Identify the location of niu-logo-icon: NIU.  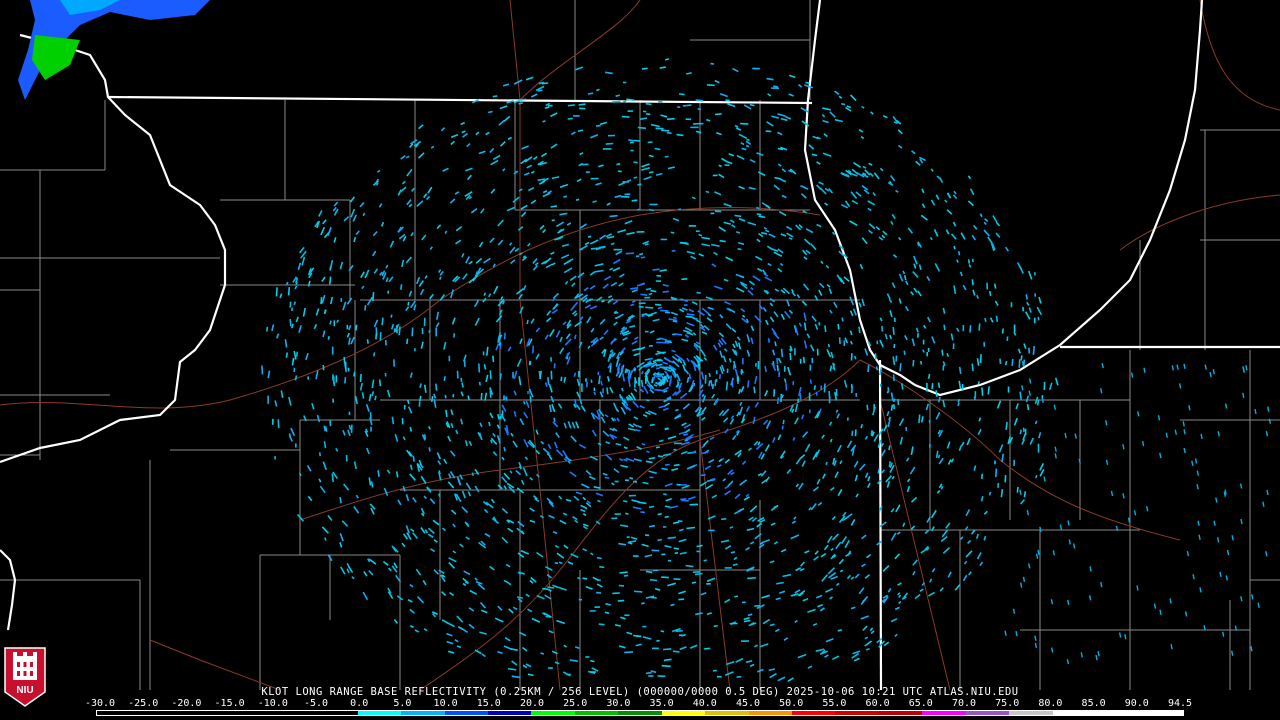
(25, 677).